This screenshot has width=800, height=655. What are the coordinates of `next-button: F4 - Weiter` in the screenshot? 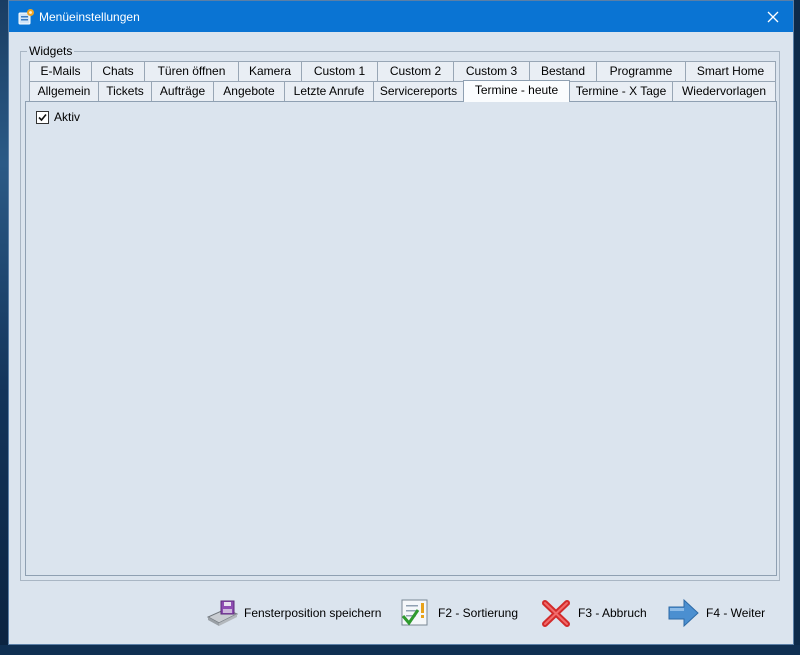 It's located at (716, 613).